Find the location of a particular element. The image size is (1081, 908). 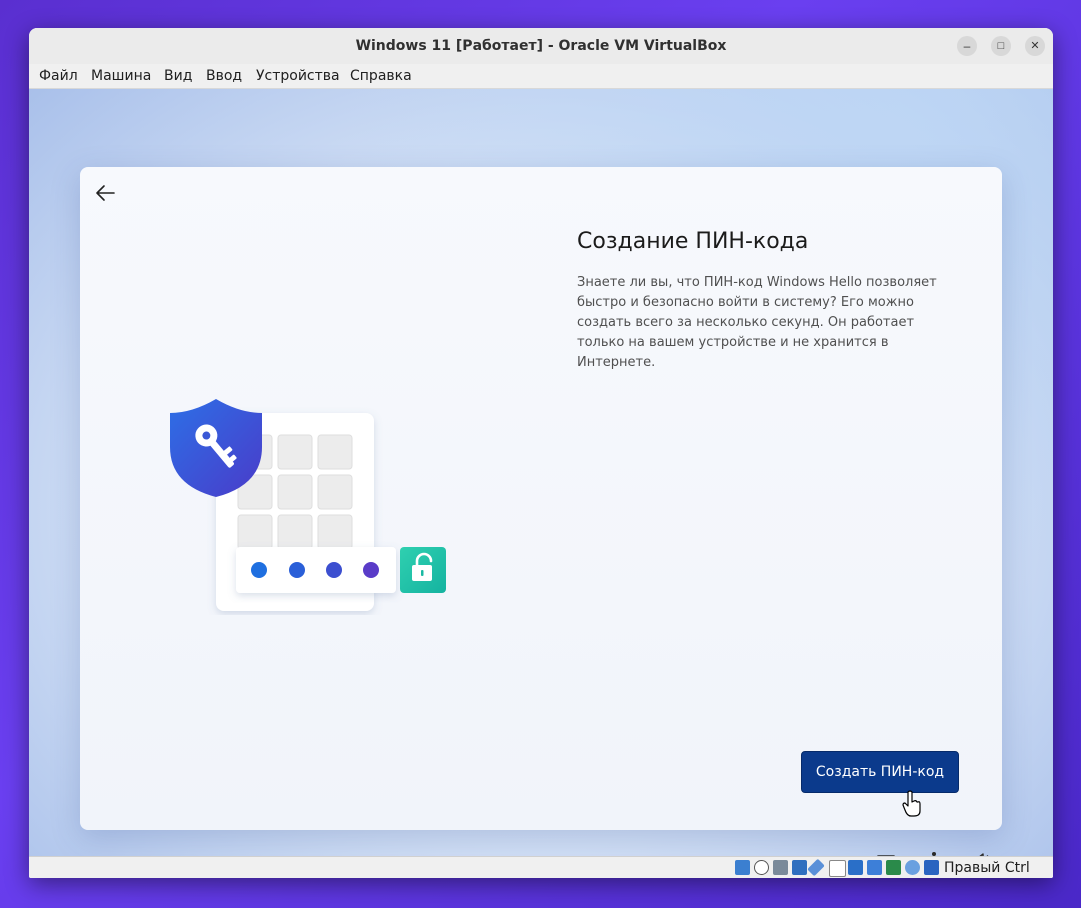

usb-icon is located at coordinates (816, 867).